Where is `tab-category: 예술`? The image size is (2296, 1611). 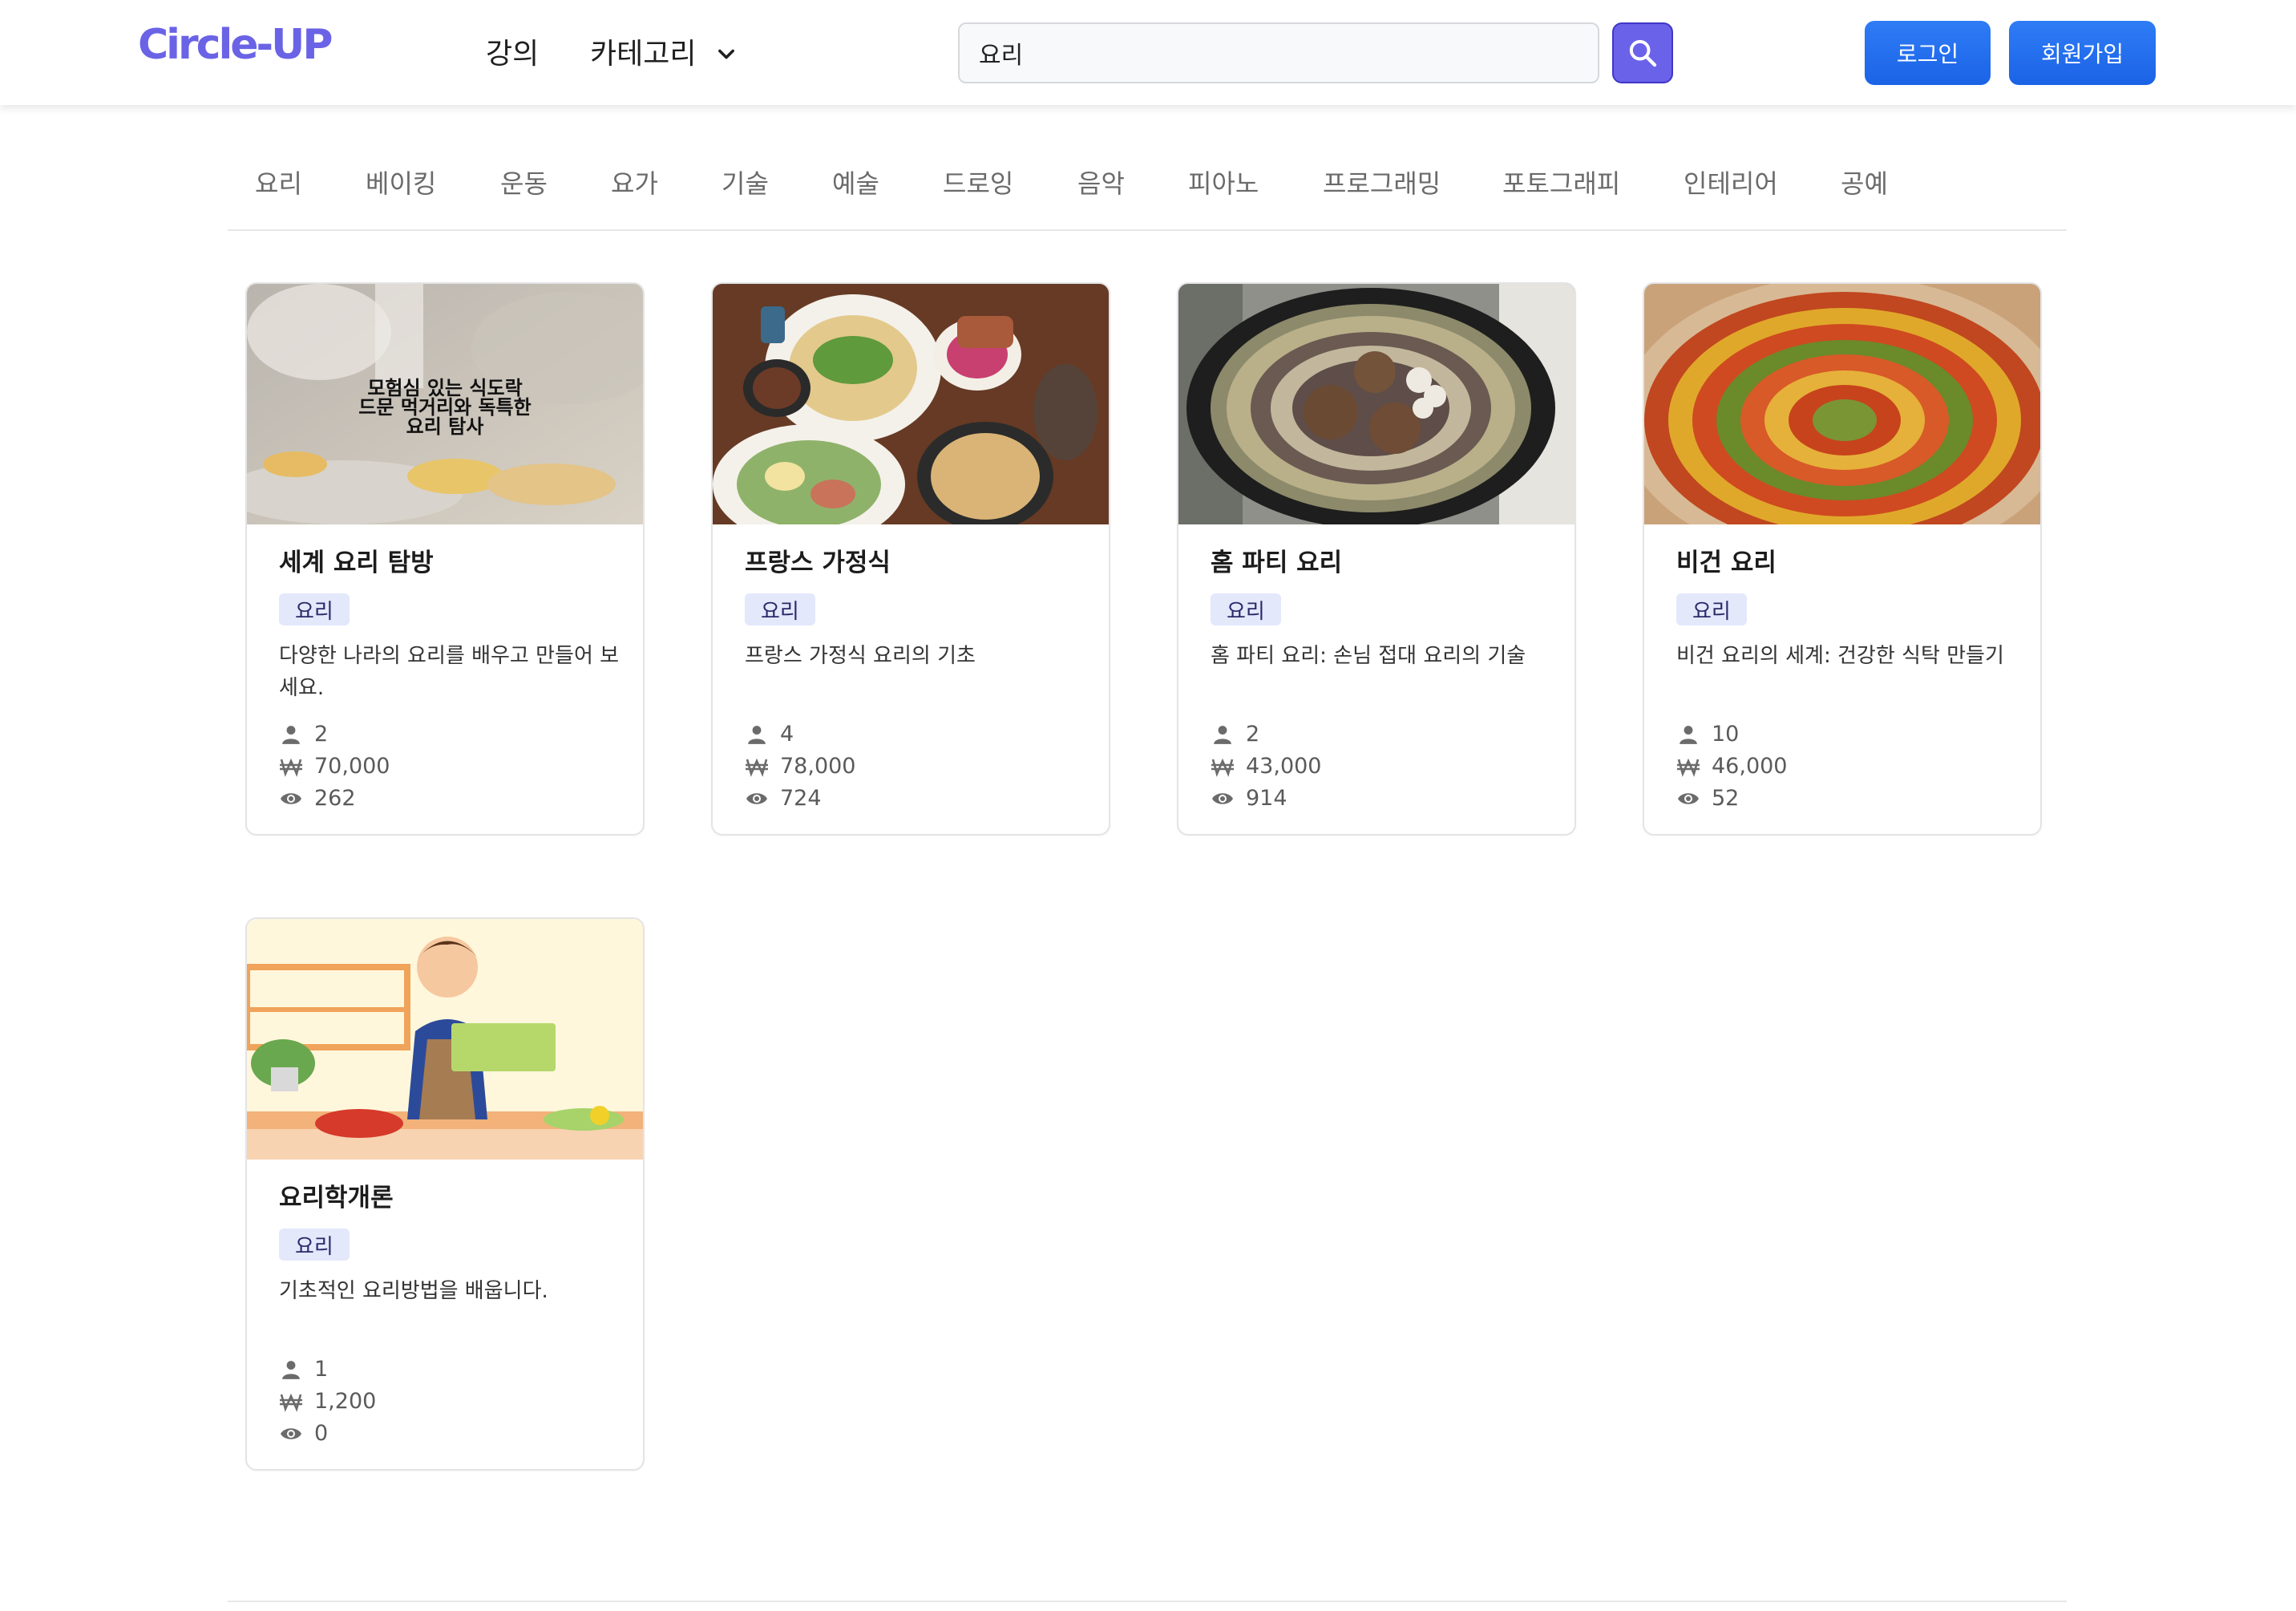
tab-category: 예술 is located at coordinates (856, 182).